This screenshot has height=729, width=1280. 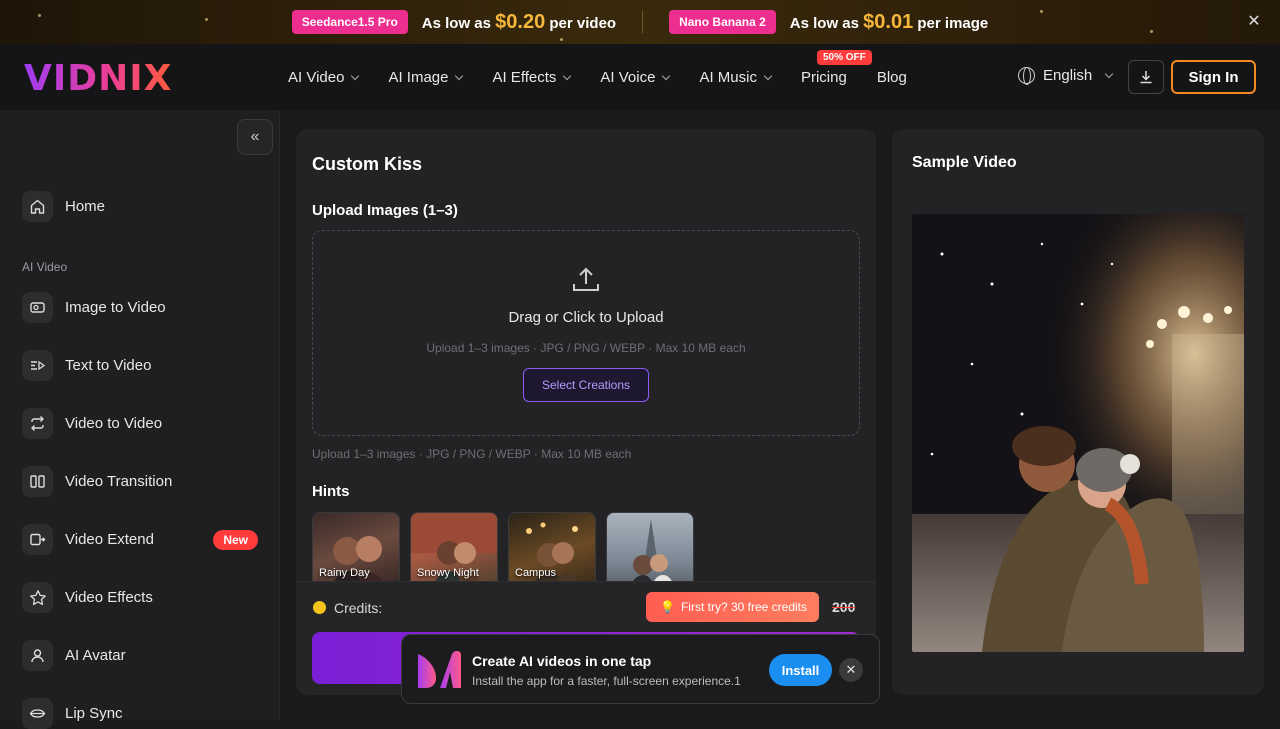 I want to click on promo-offer-image: Nano Banana 2 As low as $0.01 per image, so click(x=828, y=22).